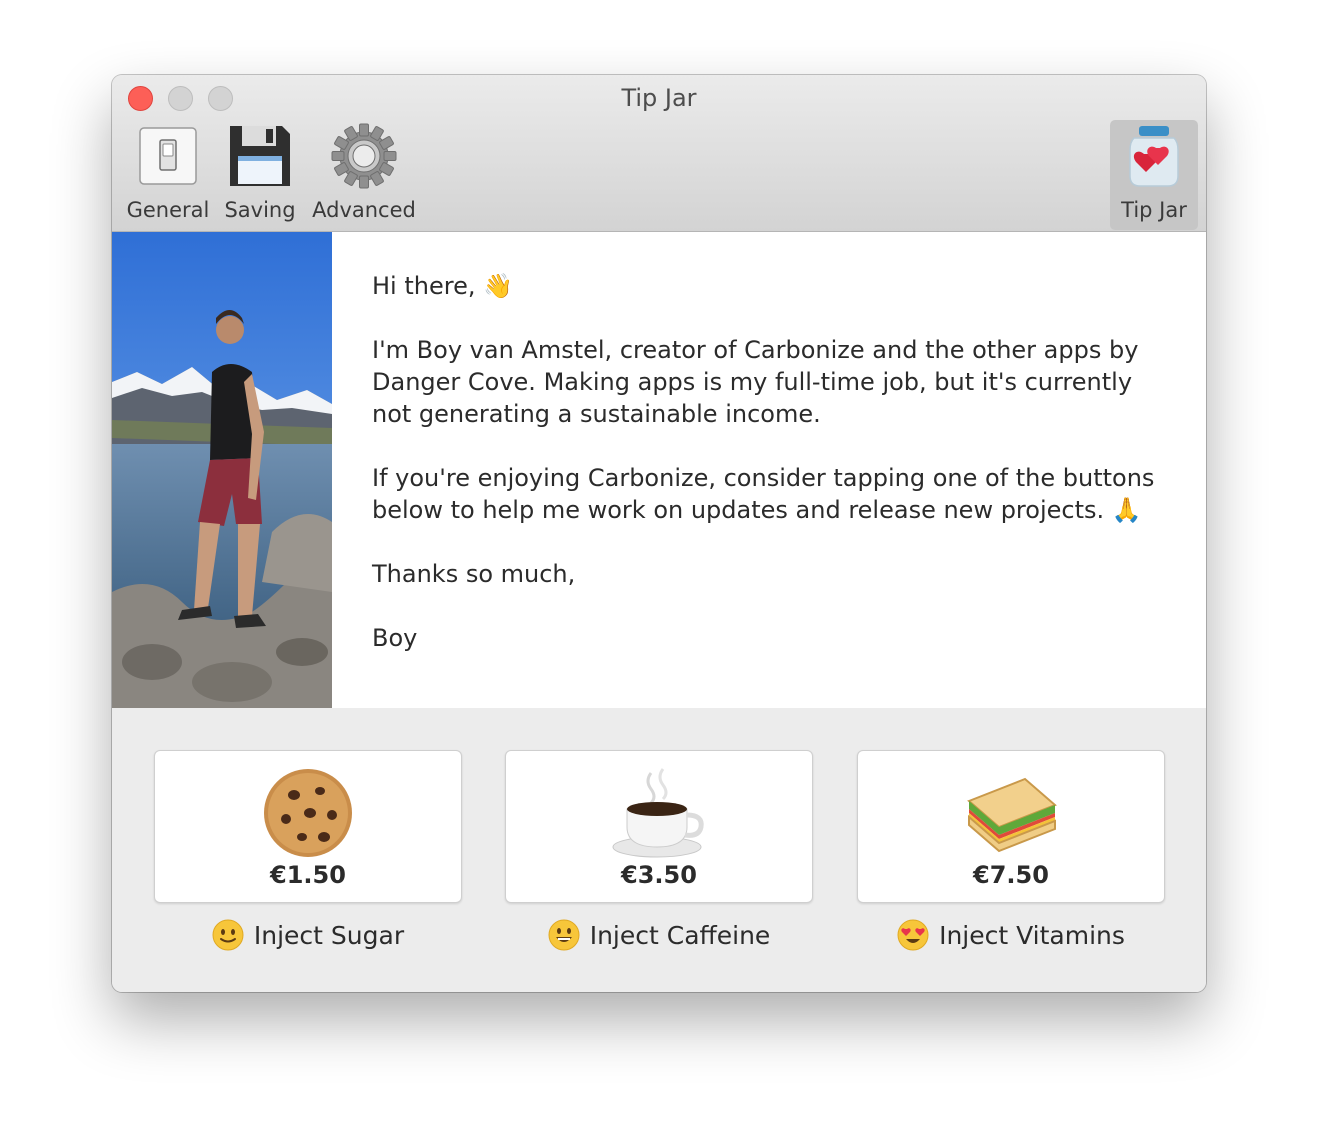 Image resolution: width=1318 pixels, height=1140 pixels. What do you see at coordinates (659, 153) in the screenshot?
I see `titlebar: Tip Jar General Saving Advanced Tip Jar` at bounding box center [659, 153].